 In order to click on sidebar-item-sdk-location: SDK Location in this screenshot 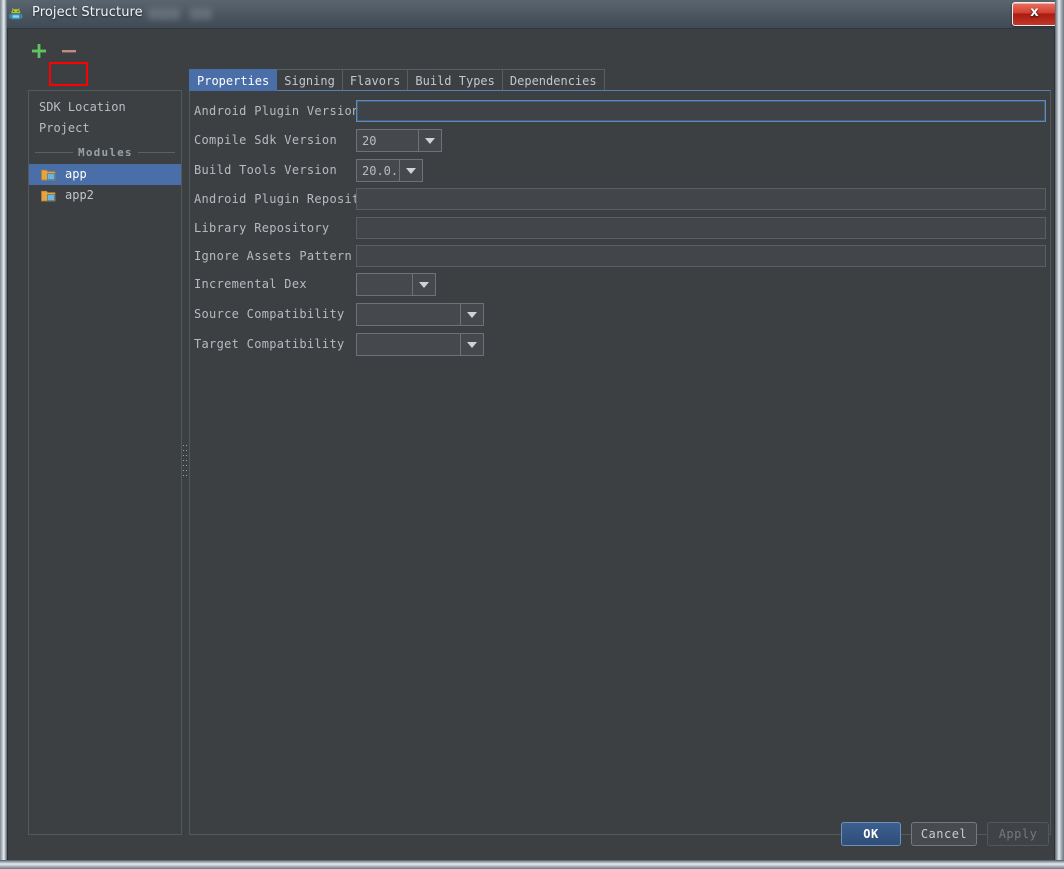, I will do `click(105, 107)`.